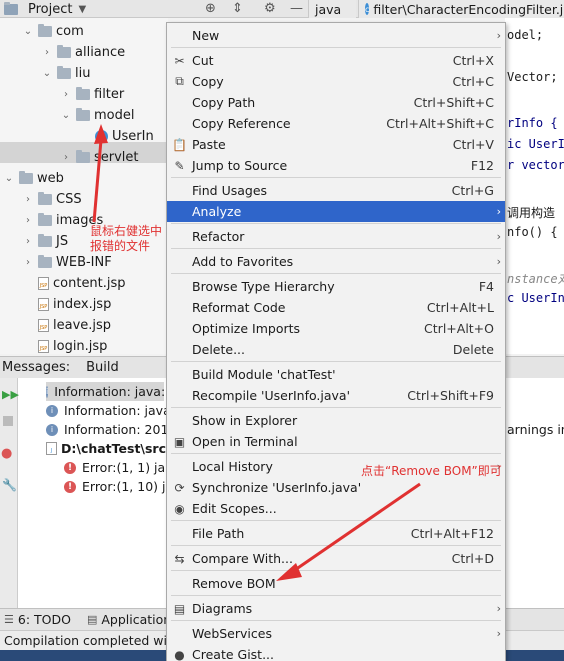 This screenshot has height=661, width=564. What do you see at coordinates (67, 262) in the screenshot?
I see `tree-item: › WEB-INF` at bounding box center [67, 262].